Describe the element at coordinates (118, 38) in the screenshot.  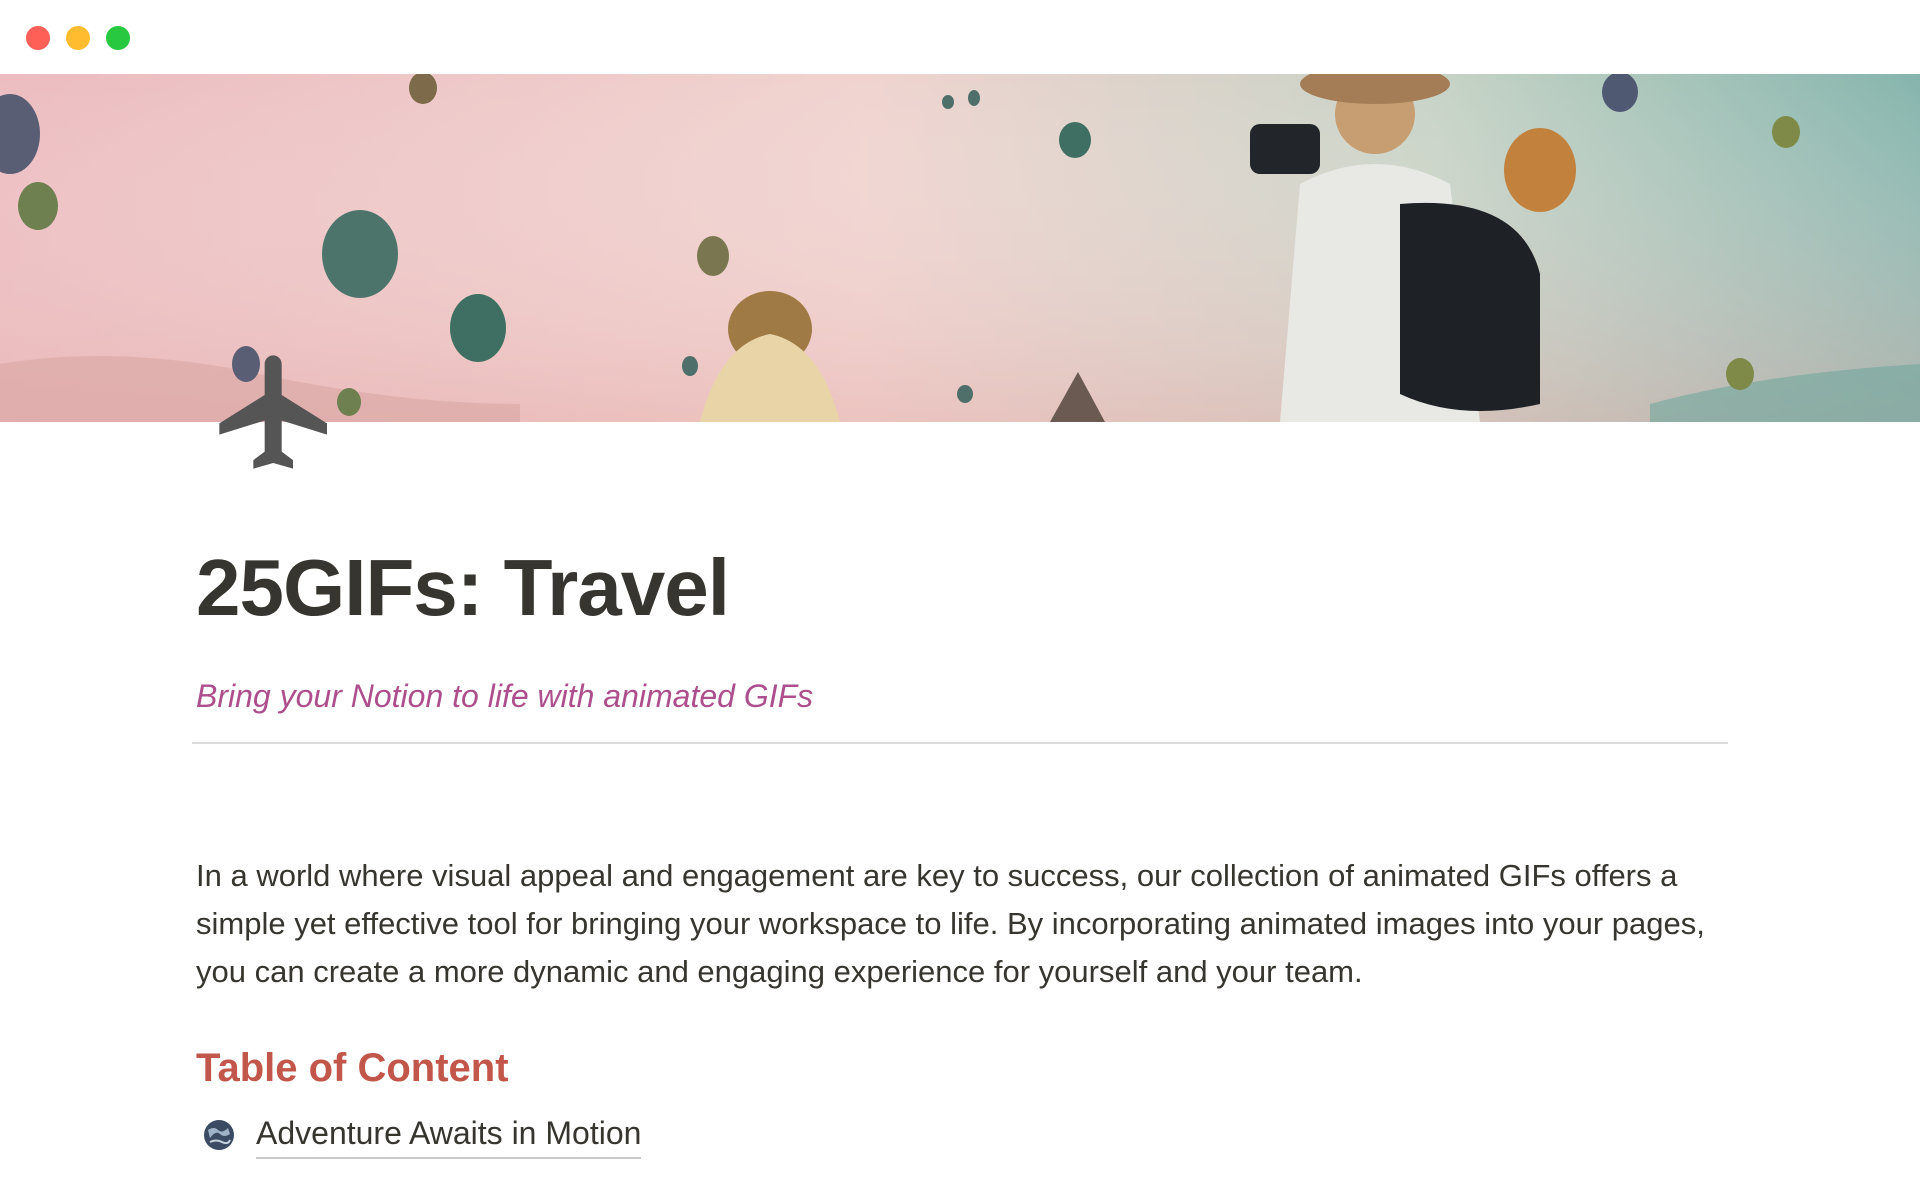
I see `zoom-window-button` at that location.